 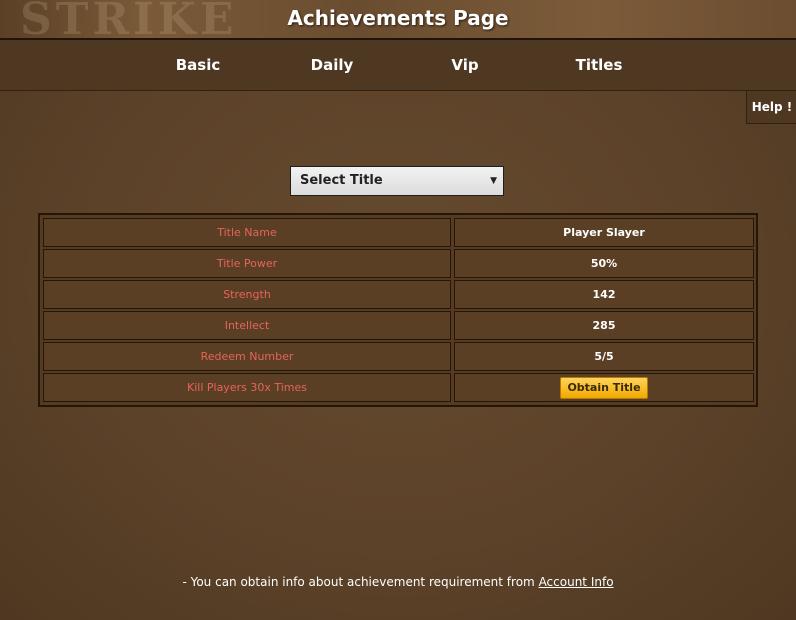 I want to click on title-select-value: Select Title, so click(x=341, y=180).